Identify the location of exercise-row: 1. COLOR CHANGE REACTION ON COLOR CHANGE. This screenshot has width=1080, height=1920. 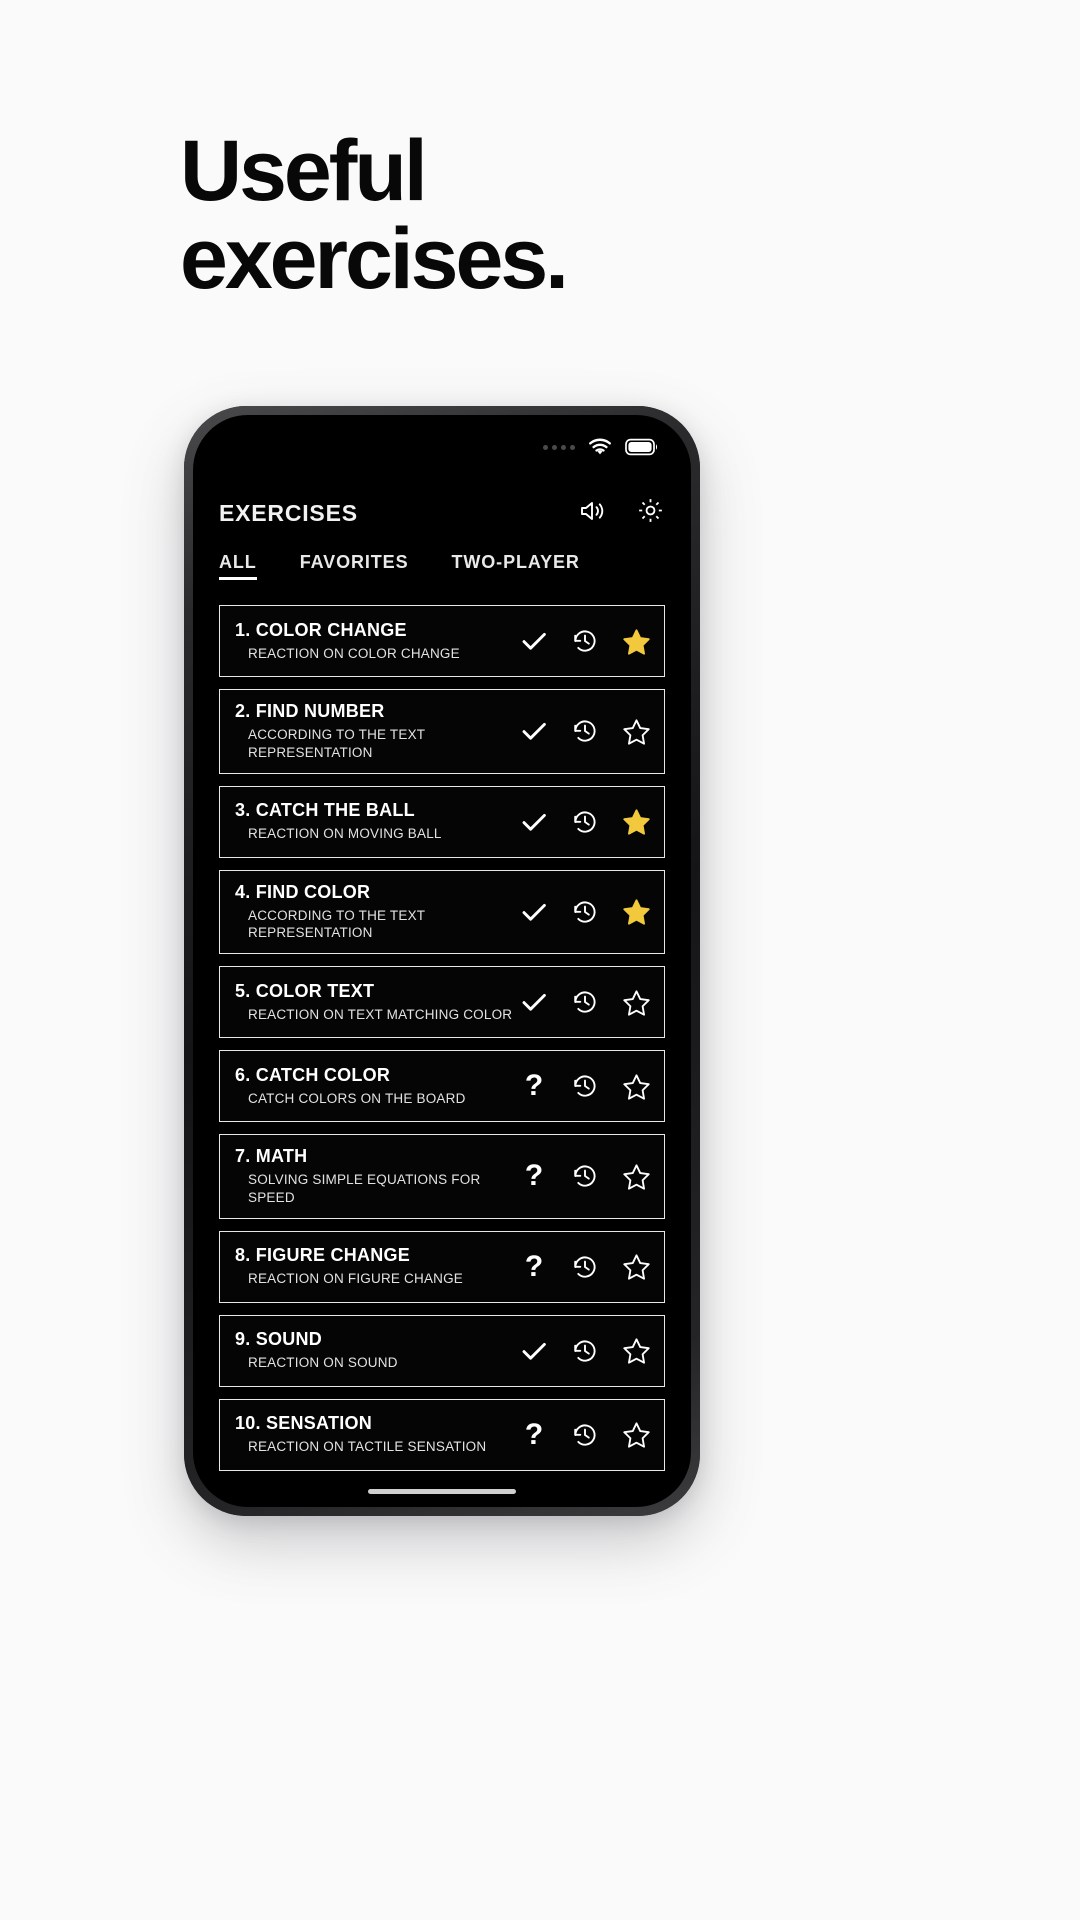
(442, 641).